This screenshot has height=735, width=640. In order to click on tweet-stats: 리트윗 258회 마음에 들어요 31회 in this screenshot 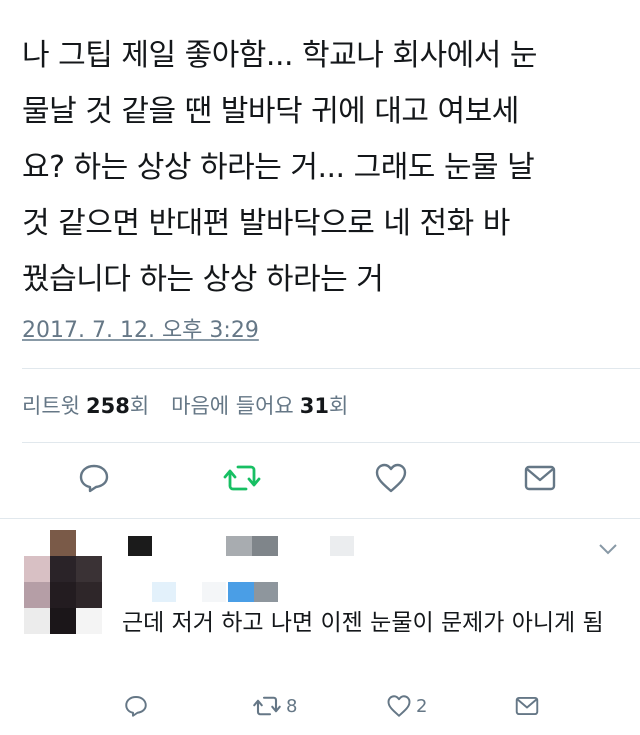, I will do `click(185, 405)`.